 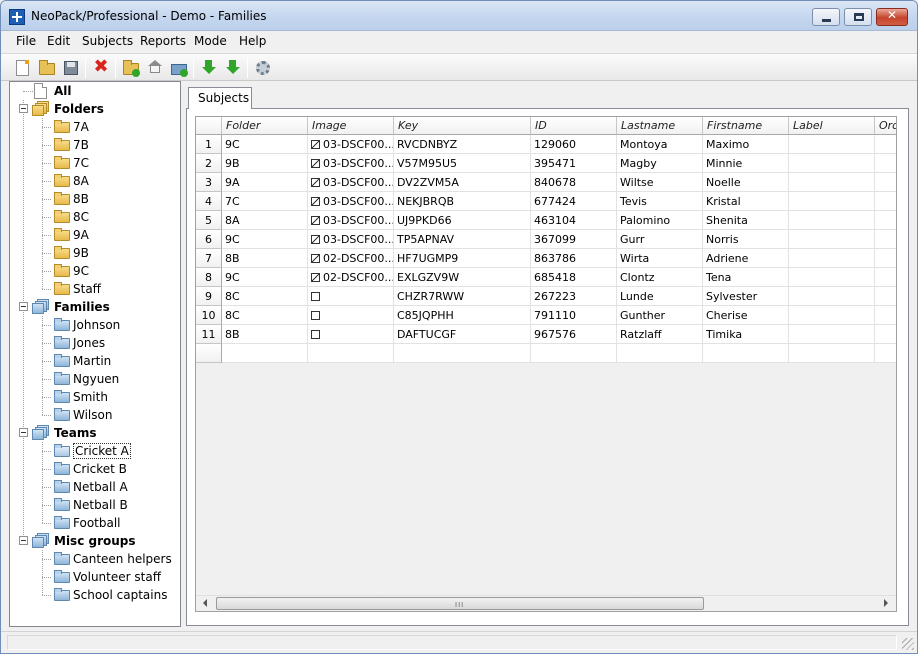 I want to click on tree-family-item: Wilson, so click(x=95, y=415).